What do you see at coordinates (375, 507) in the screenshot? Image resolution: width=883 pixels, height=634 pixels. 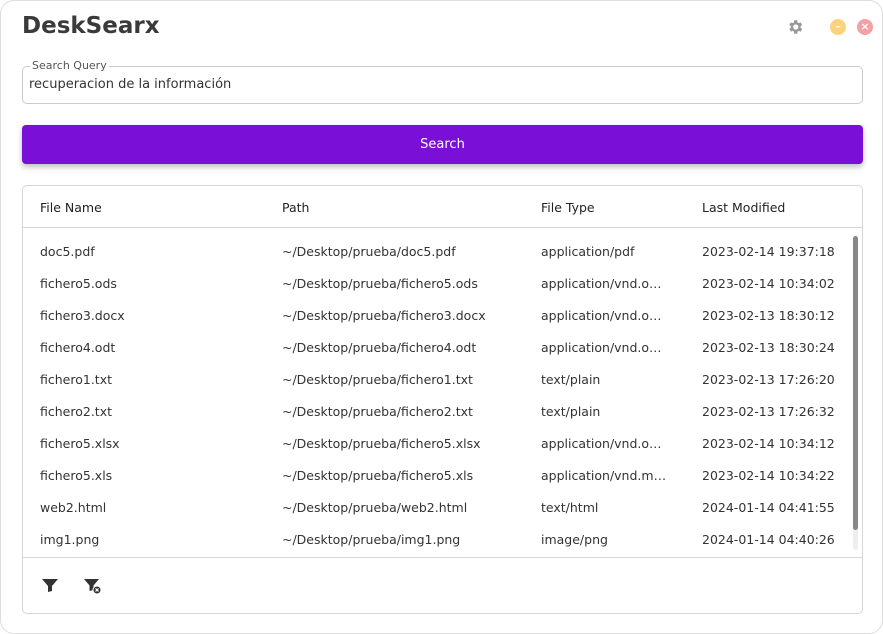 I see `cell-path: ~/Desktop/prueba/web2.html` at bounding box center [375, 507].